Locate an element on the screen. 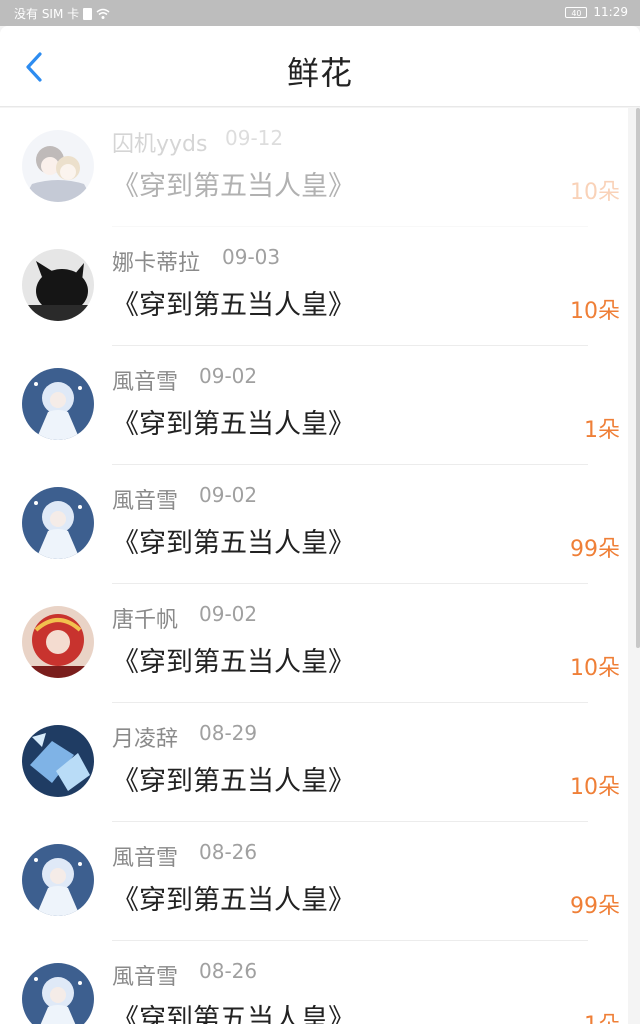 The height and width of the screenshot is (1024, 640). list-item: 風音雪 08-26 《穿到第五当人皇》 99朵 is located at coordinates (314, 881).